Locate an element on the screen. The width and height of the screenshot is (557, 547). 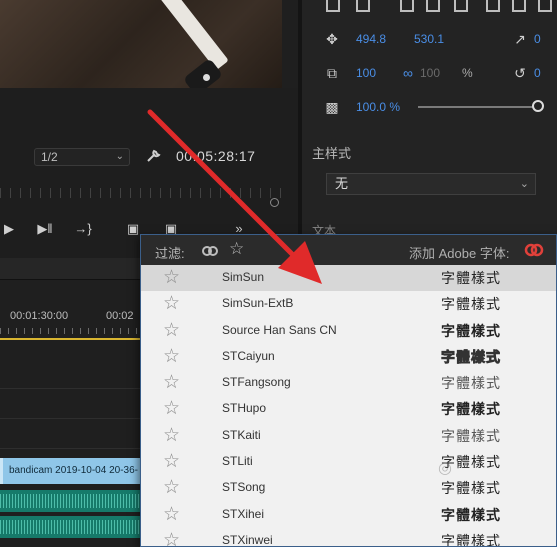
play-icon: ▶ is located at coordinates (9, 229).